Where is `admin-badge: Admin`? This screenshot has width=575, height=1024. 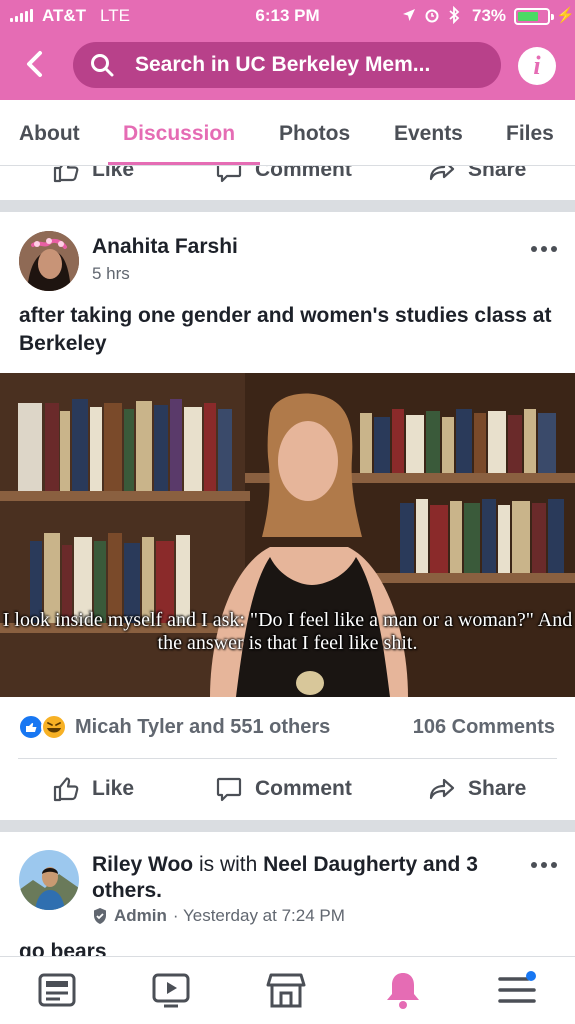 admin-badge: Admin is located at coordinates (140, 915).